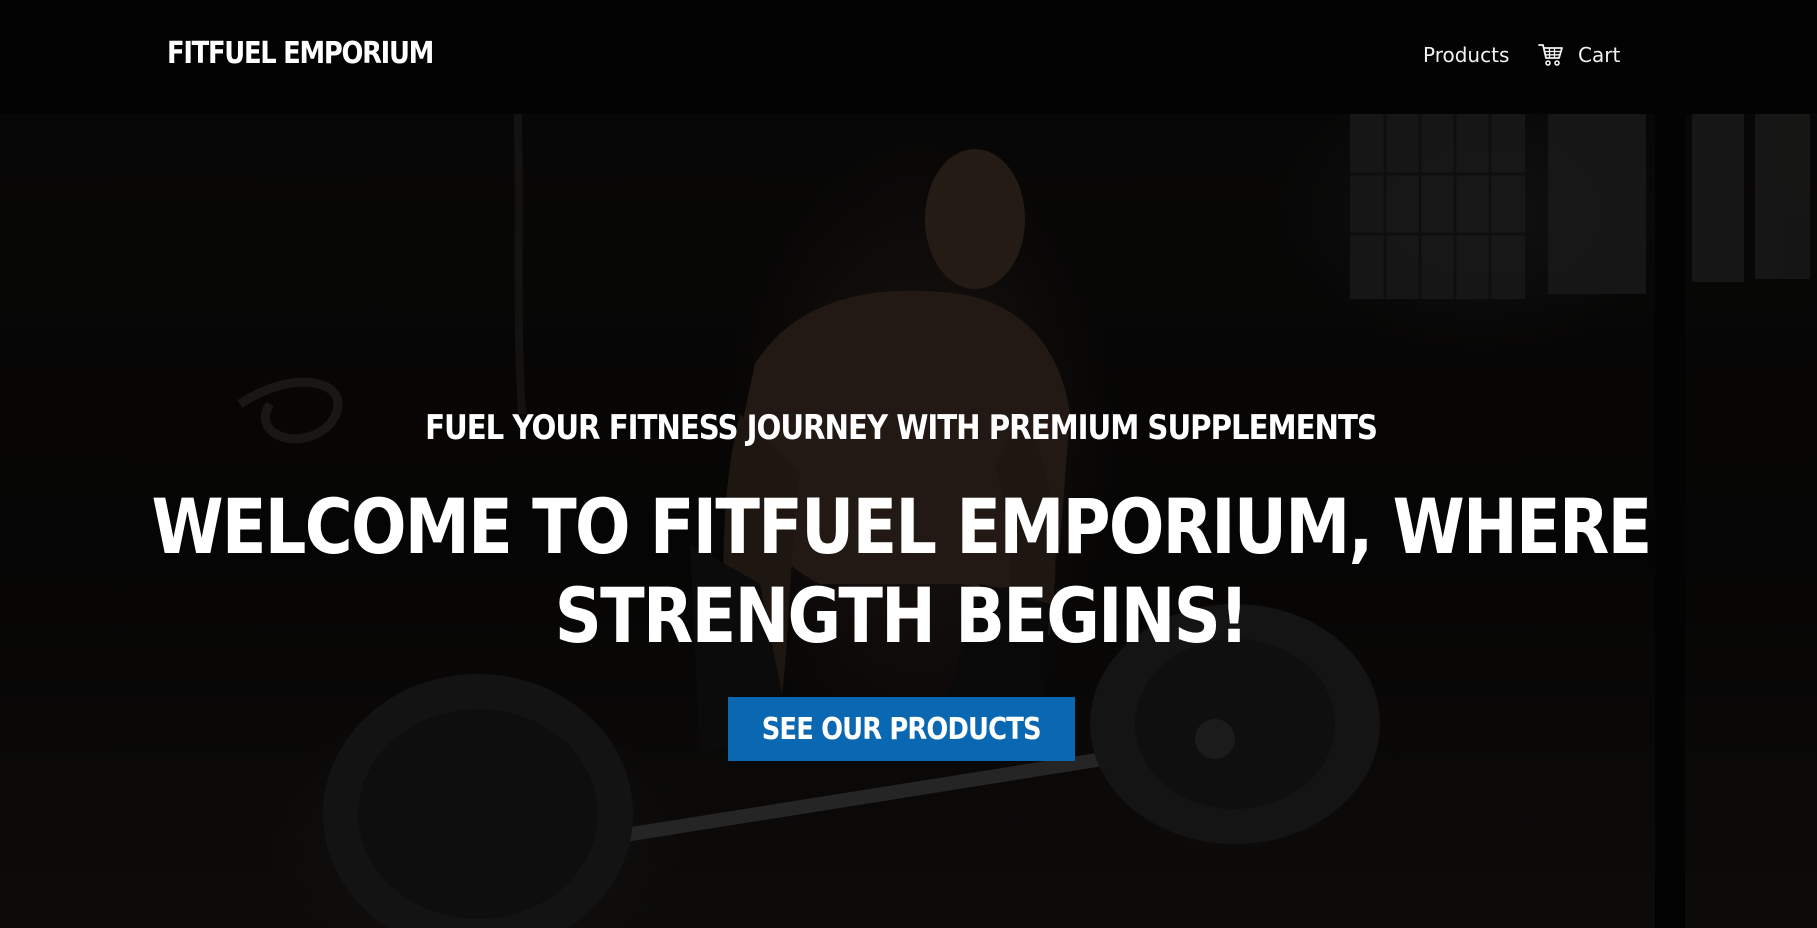  What do you see at coordinates (1466, 55) in the screenshot?
I see `nav-link-products: Products` at bounding box center [1466, 55].